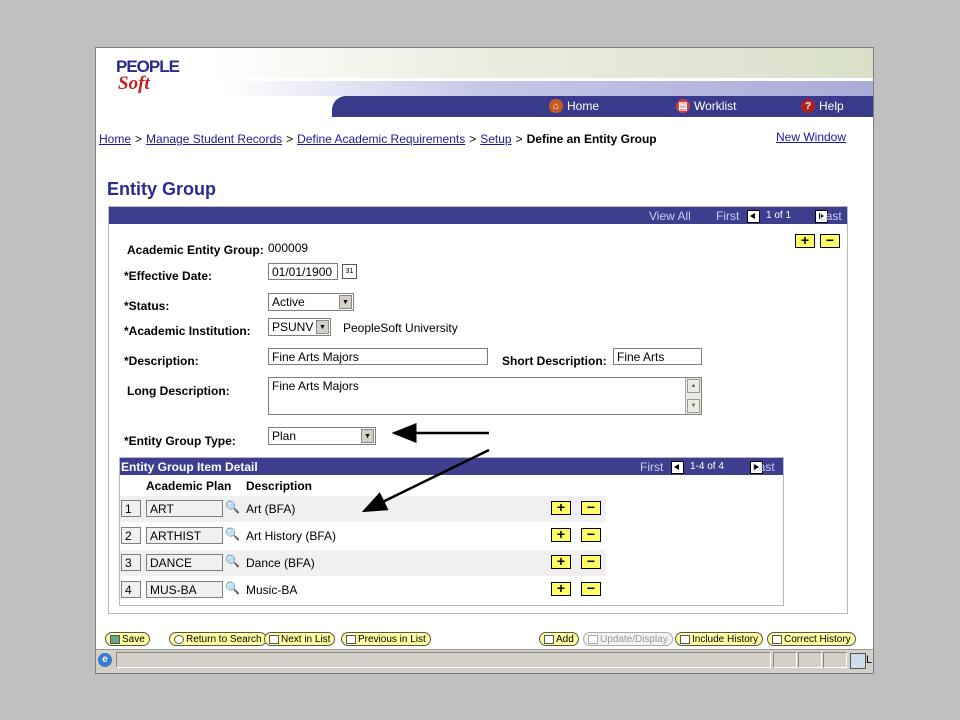 The height and width of the screenshot is (720, 960). I want to click on return-to-search-button: Return to Search, so click(218, 639).